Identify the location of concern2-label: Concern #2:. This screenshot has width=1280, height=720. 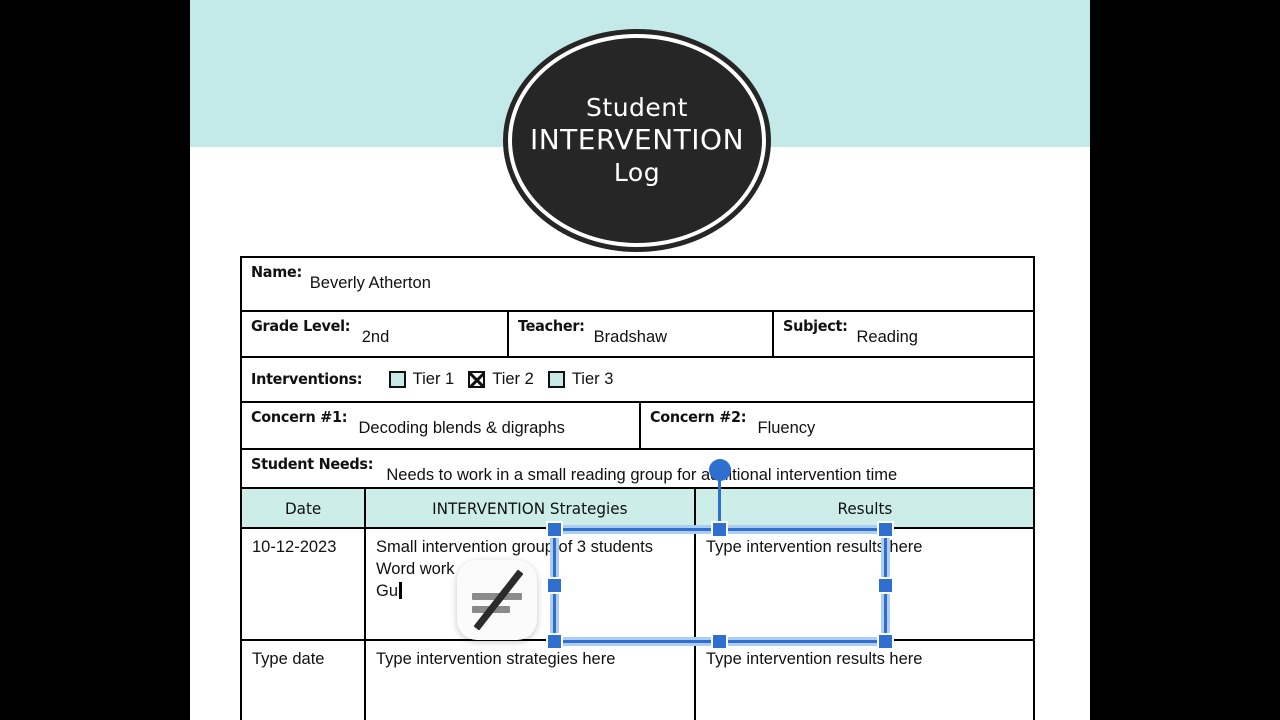
(698, 417).